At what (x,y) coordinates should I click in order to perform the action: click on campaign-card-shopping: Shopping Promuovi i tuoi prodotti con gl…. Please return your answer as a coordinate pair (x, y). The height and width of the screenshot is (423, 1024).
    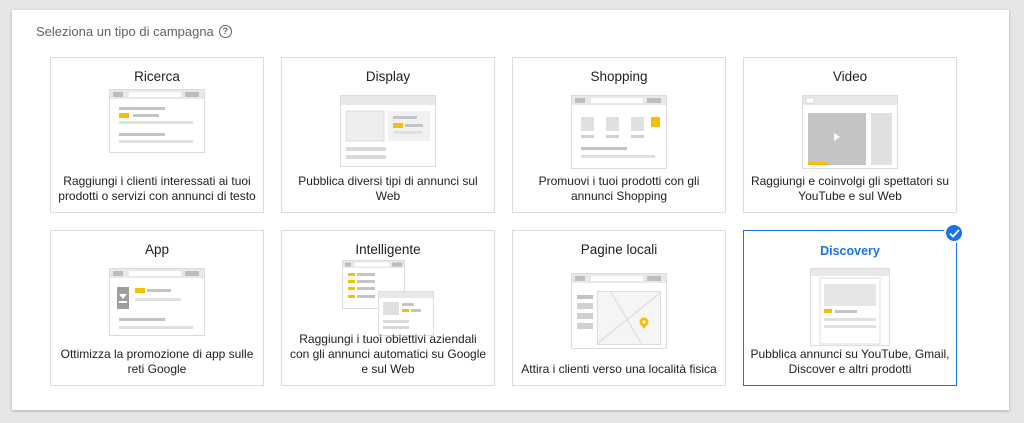
    Looking at the image, I should click on (619, 135).